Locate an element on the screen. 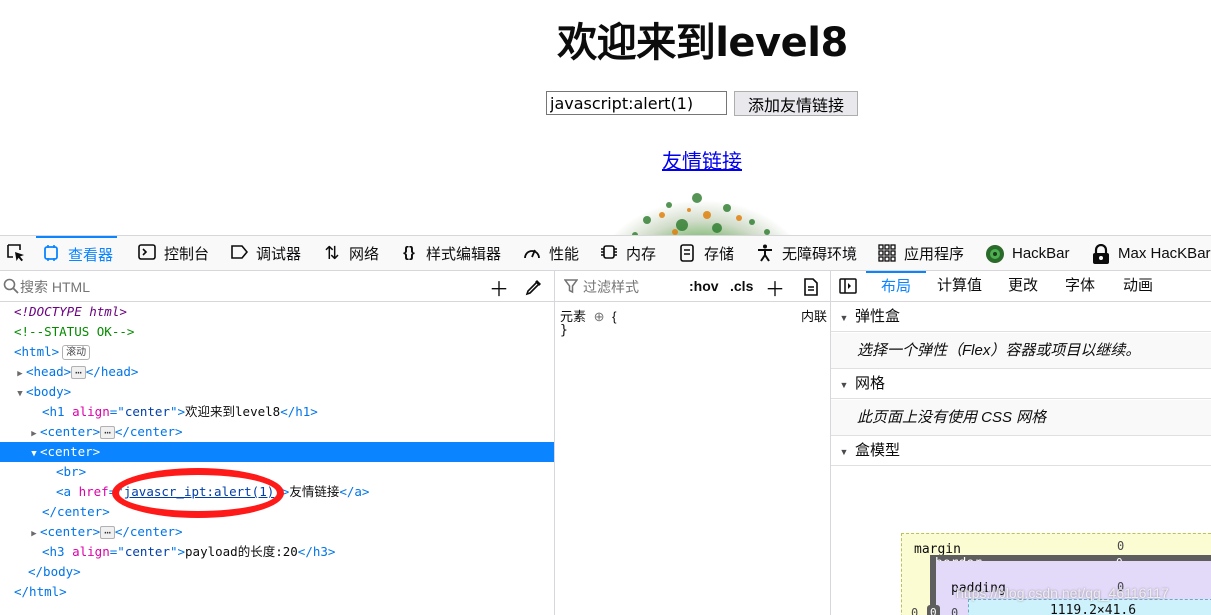 The image size is (1211, 615). rule-source: 内联 is located at coordinates (814, 315).